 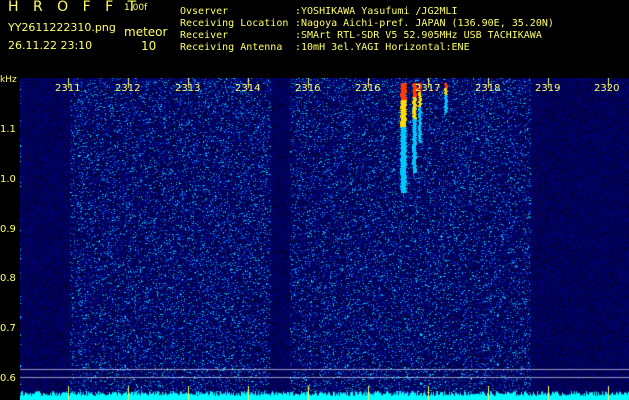 I want to click on meteor-label: meteor, so click(x=146, y=32).